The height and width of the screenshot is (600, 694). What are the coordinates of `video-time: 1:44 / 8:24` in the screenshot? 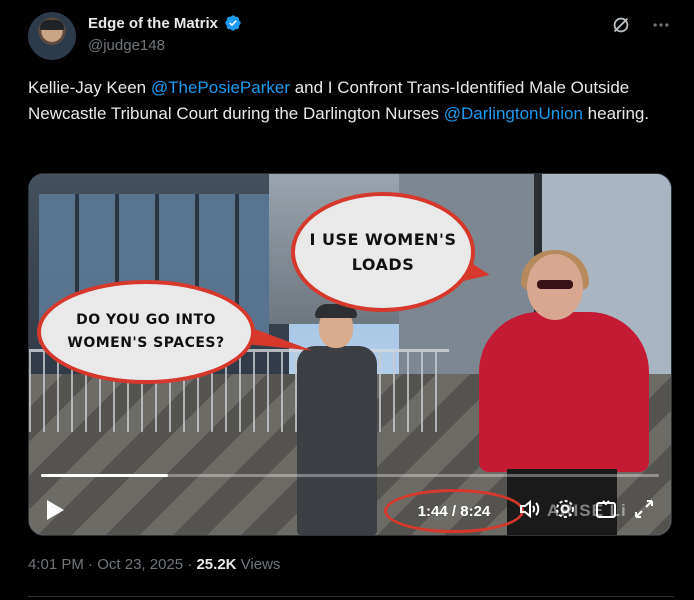 It's located at (454, 511).